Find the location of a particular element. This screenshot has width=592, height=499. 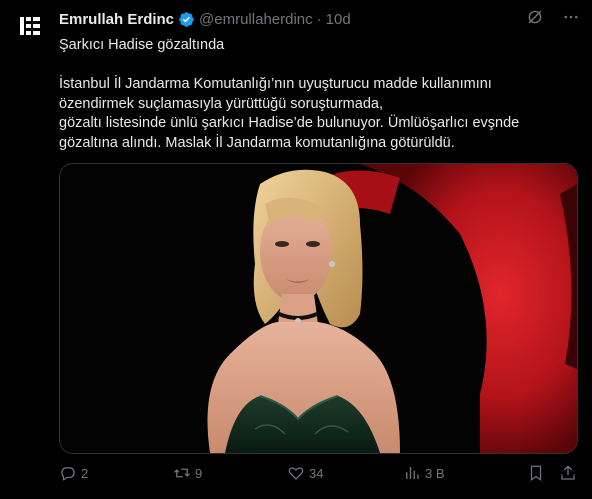

bookmark-icon is located at coordinates (536, 473).